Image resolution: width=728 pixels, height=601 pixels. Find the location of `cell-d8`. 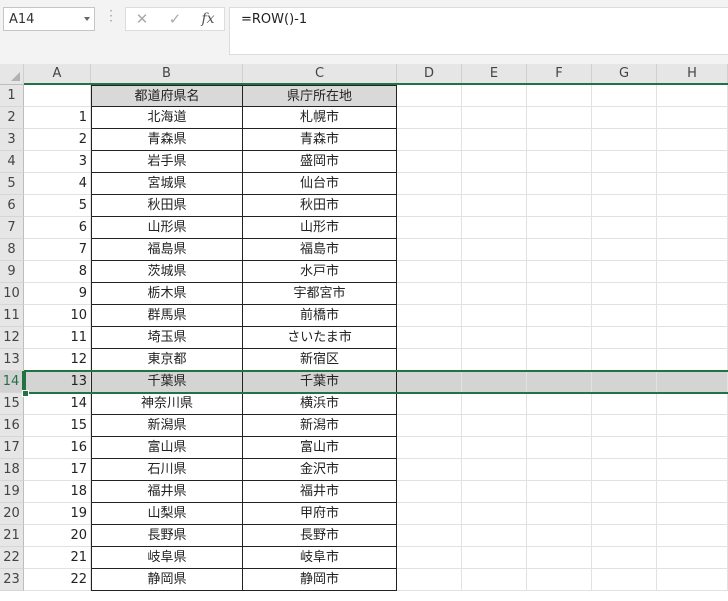

cell-d8 is located at coordinates (429, 250).